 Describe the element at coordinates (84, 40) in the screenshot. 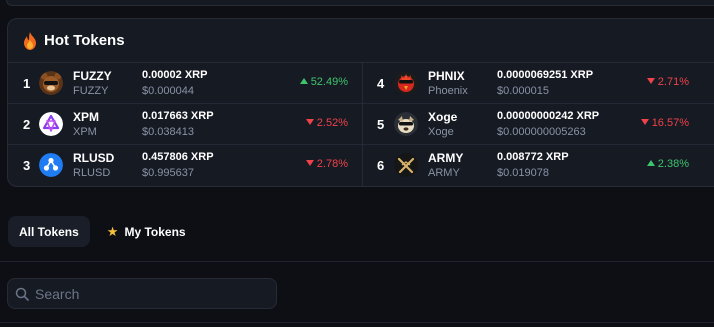

I see `hot-tokens-title: Hot Tokens` at that location.